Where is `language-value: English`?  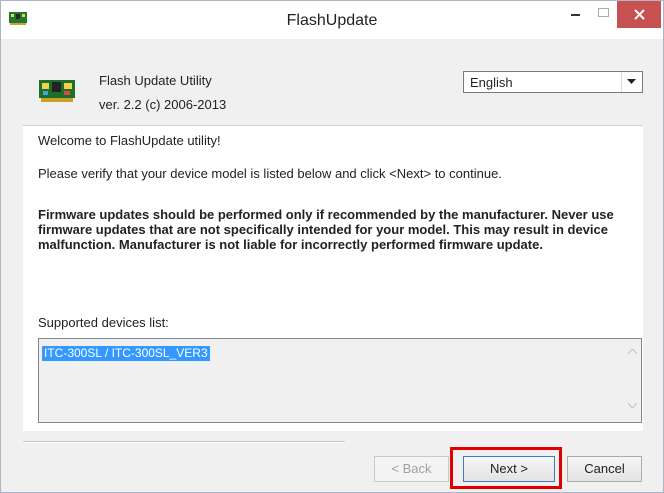 language-value: English is located at coordinates (491, 82).